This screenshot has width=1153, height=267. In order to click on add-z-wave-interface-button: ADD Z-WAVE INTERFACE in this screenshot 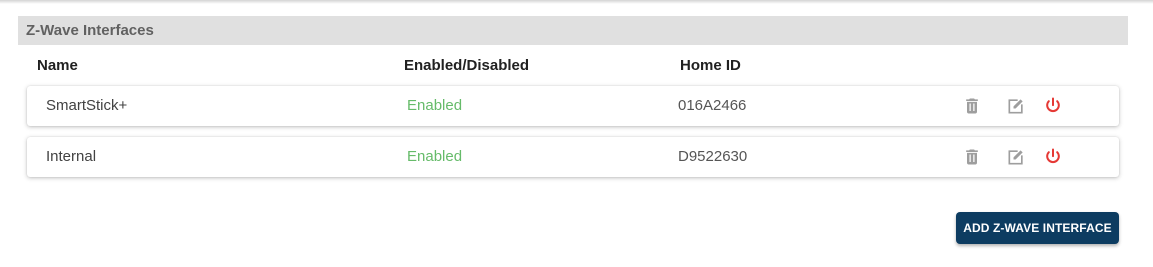, I will do `click(1037, 228)`.